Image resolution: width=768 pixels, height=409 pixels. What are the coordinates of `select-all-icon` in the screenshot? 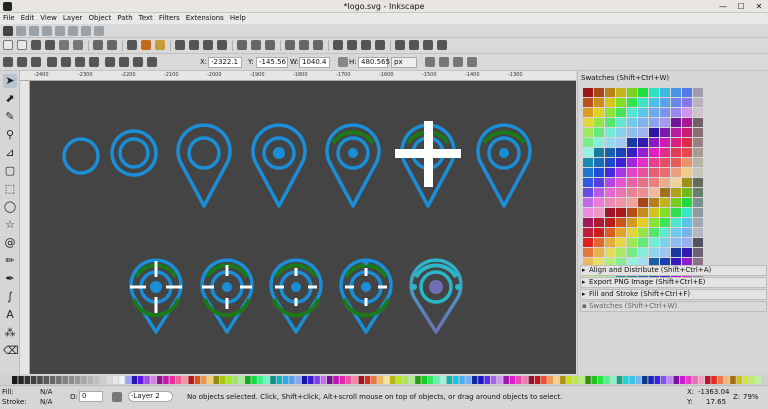 It's located at (8, 62).